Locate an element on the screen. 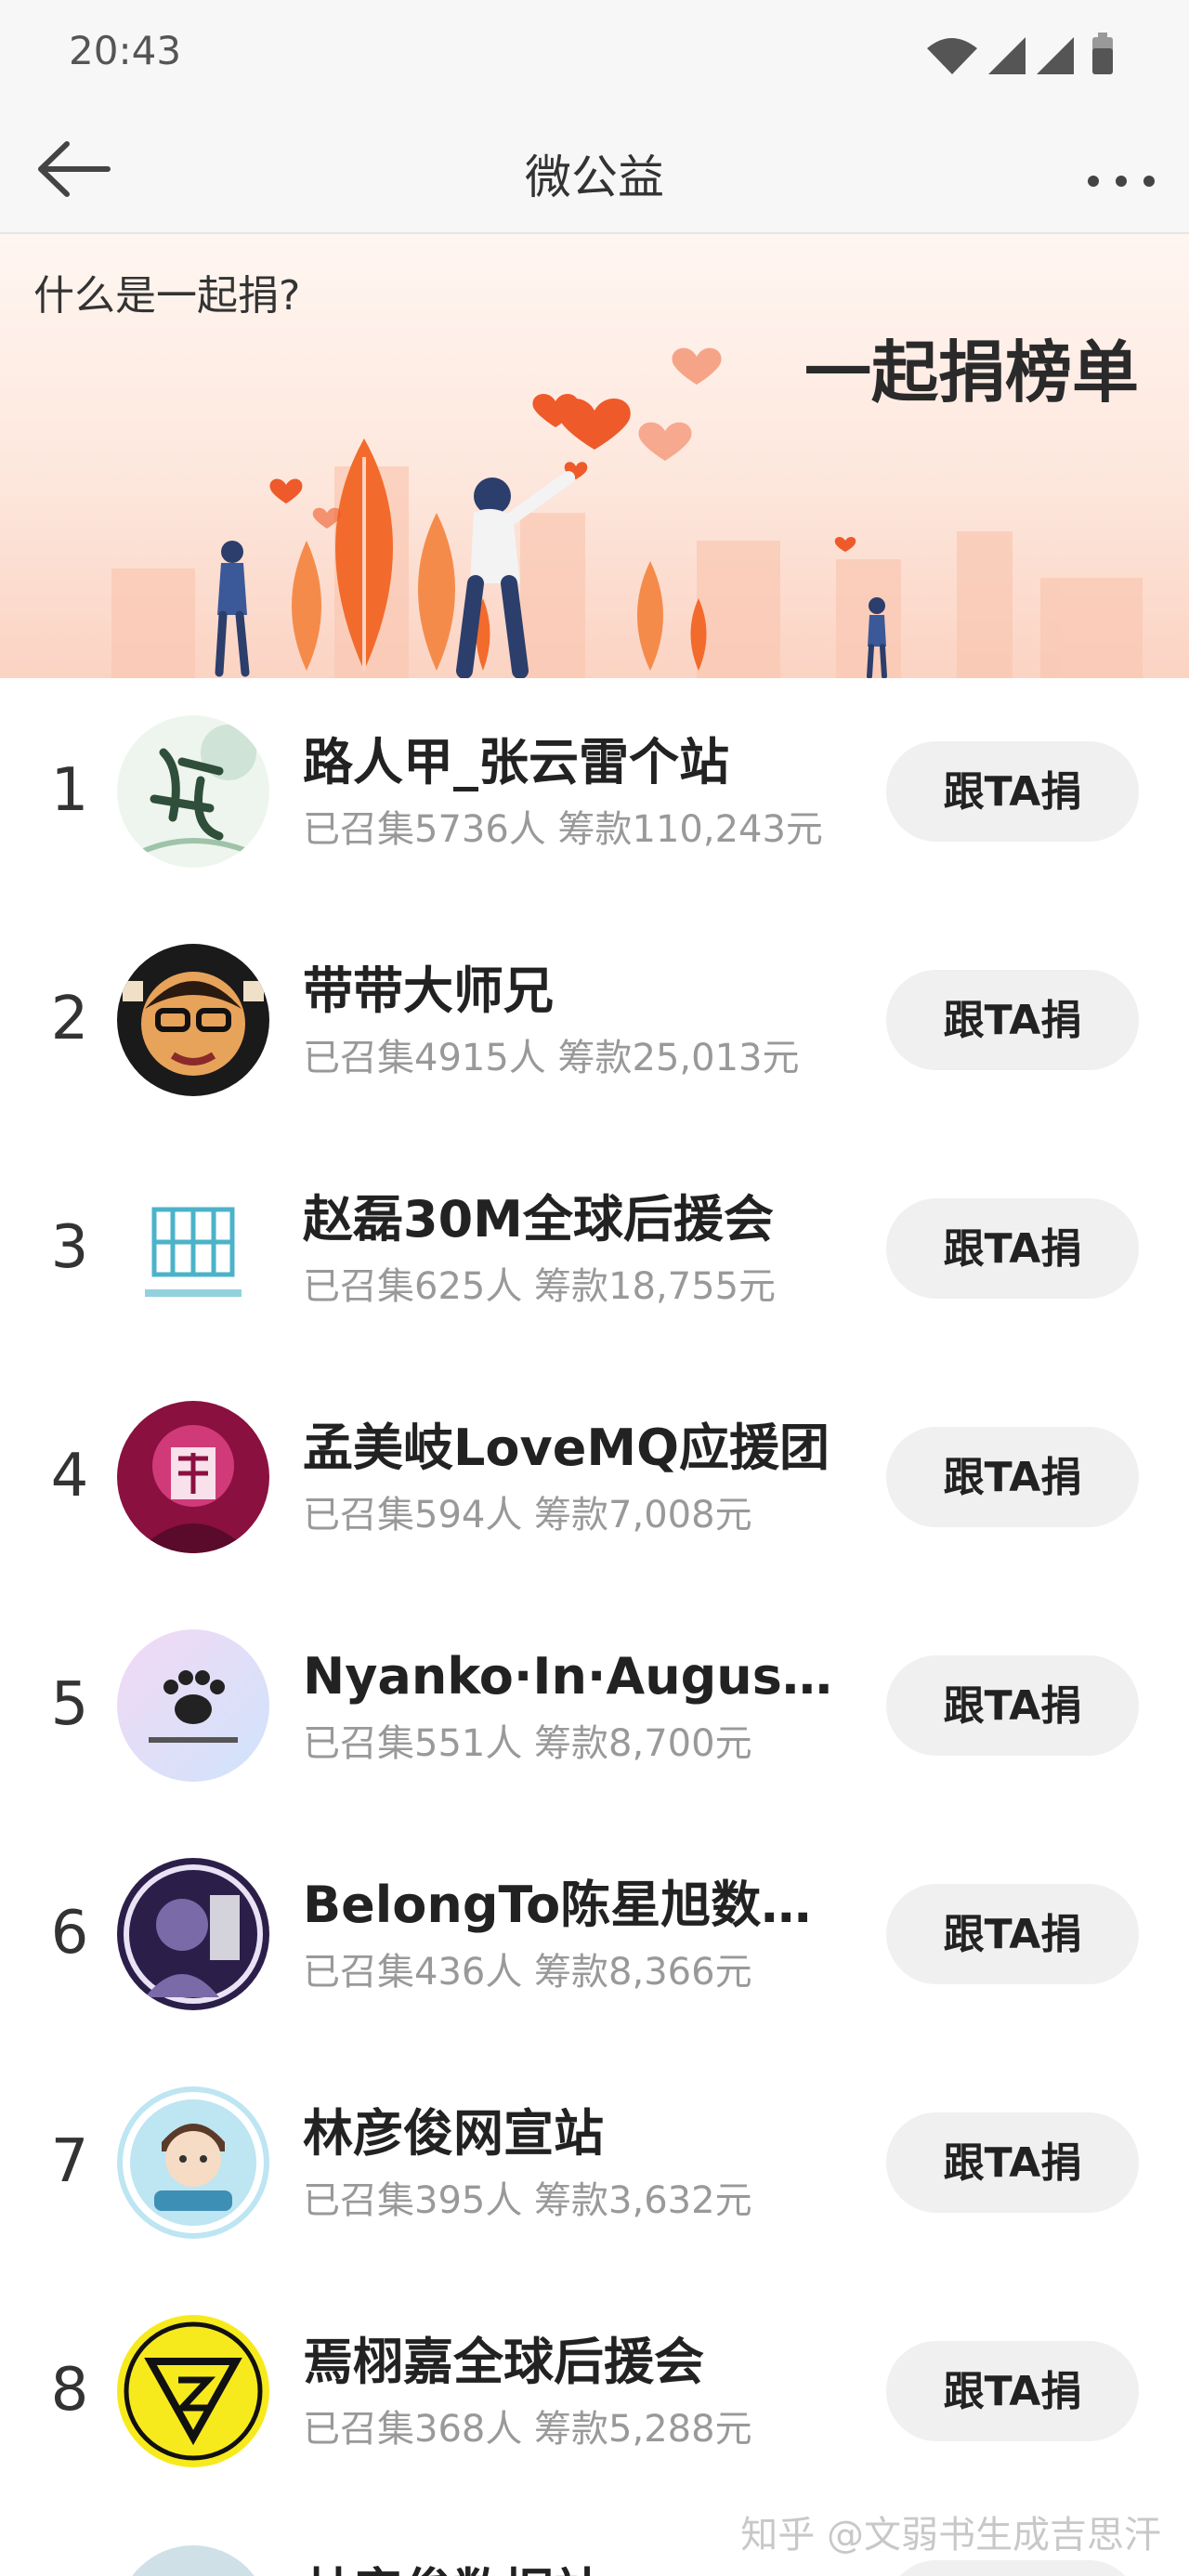 This screenshot has height=2576, width=1189. list-item: 1 路人甲_张云雷个站 已召集5736人 筹款110,243元 跟TA捐 is located at coordinates (594, 792).